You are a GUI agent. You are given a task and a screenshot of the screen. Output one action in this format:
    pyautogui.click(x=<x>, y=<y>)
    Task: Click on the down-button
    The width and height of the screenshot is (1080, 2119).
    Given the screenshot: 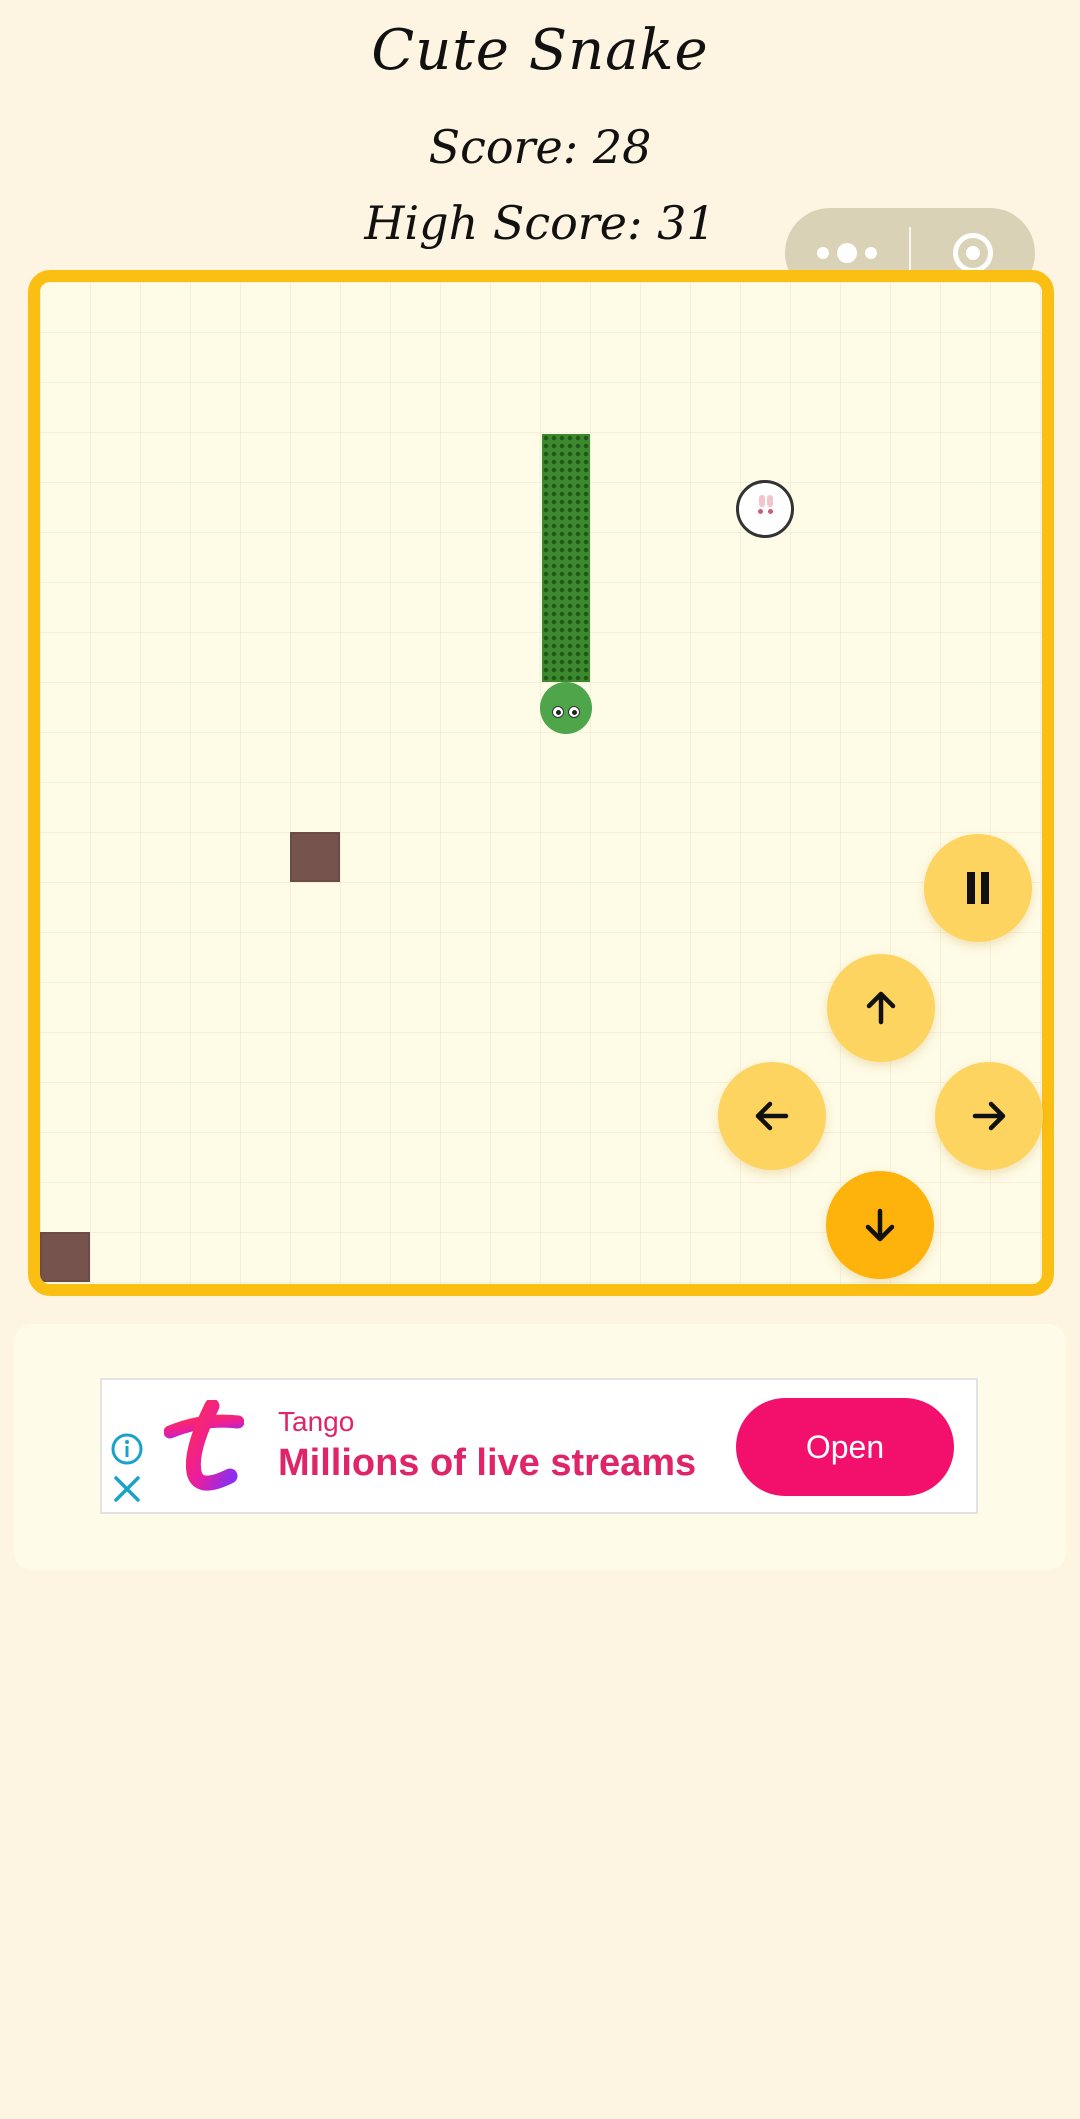 What is the action you would take?
    pyautogui.click(x=880, y=1225)
    